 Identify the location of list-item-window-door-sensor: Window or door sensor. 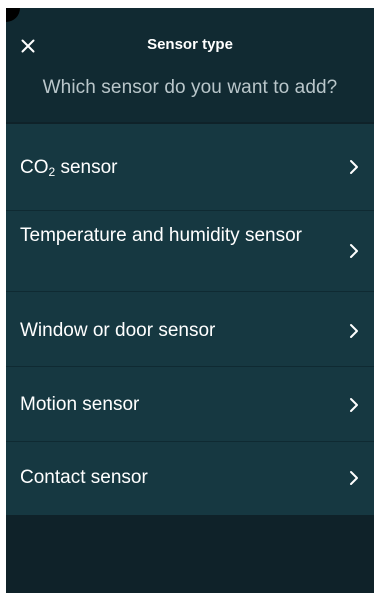
(190, 329).